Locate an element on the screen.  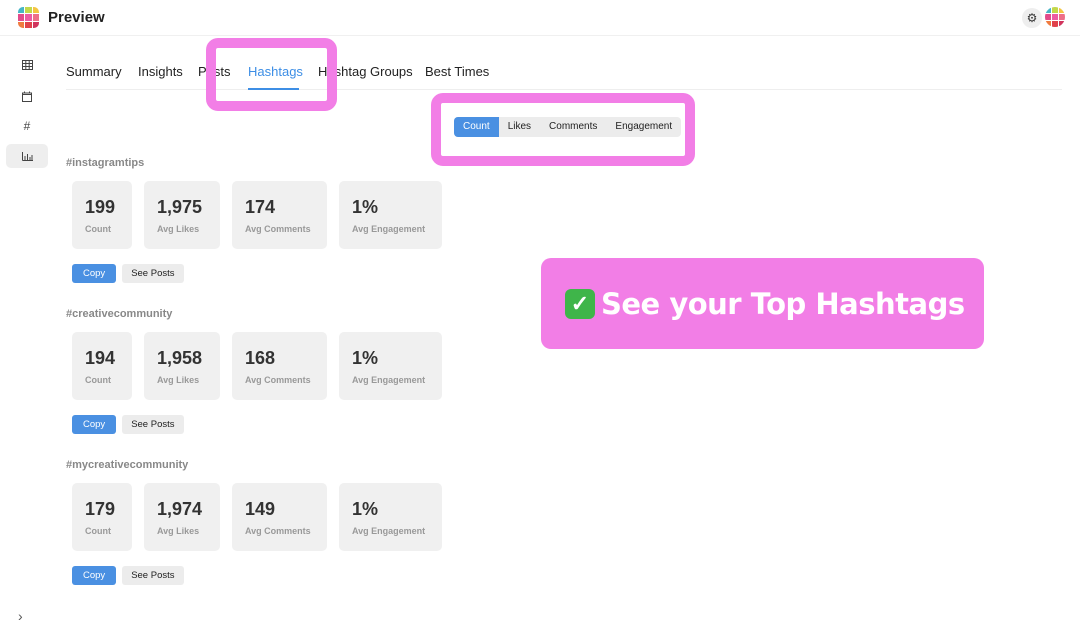
stat-card-avg-likes: 1,958 Avg Likes is located at coordinates (182, 366).